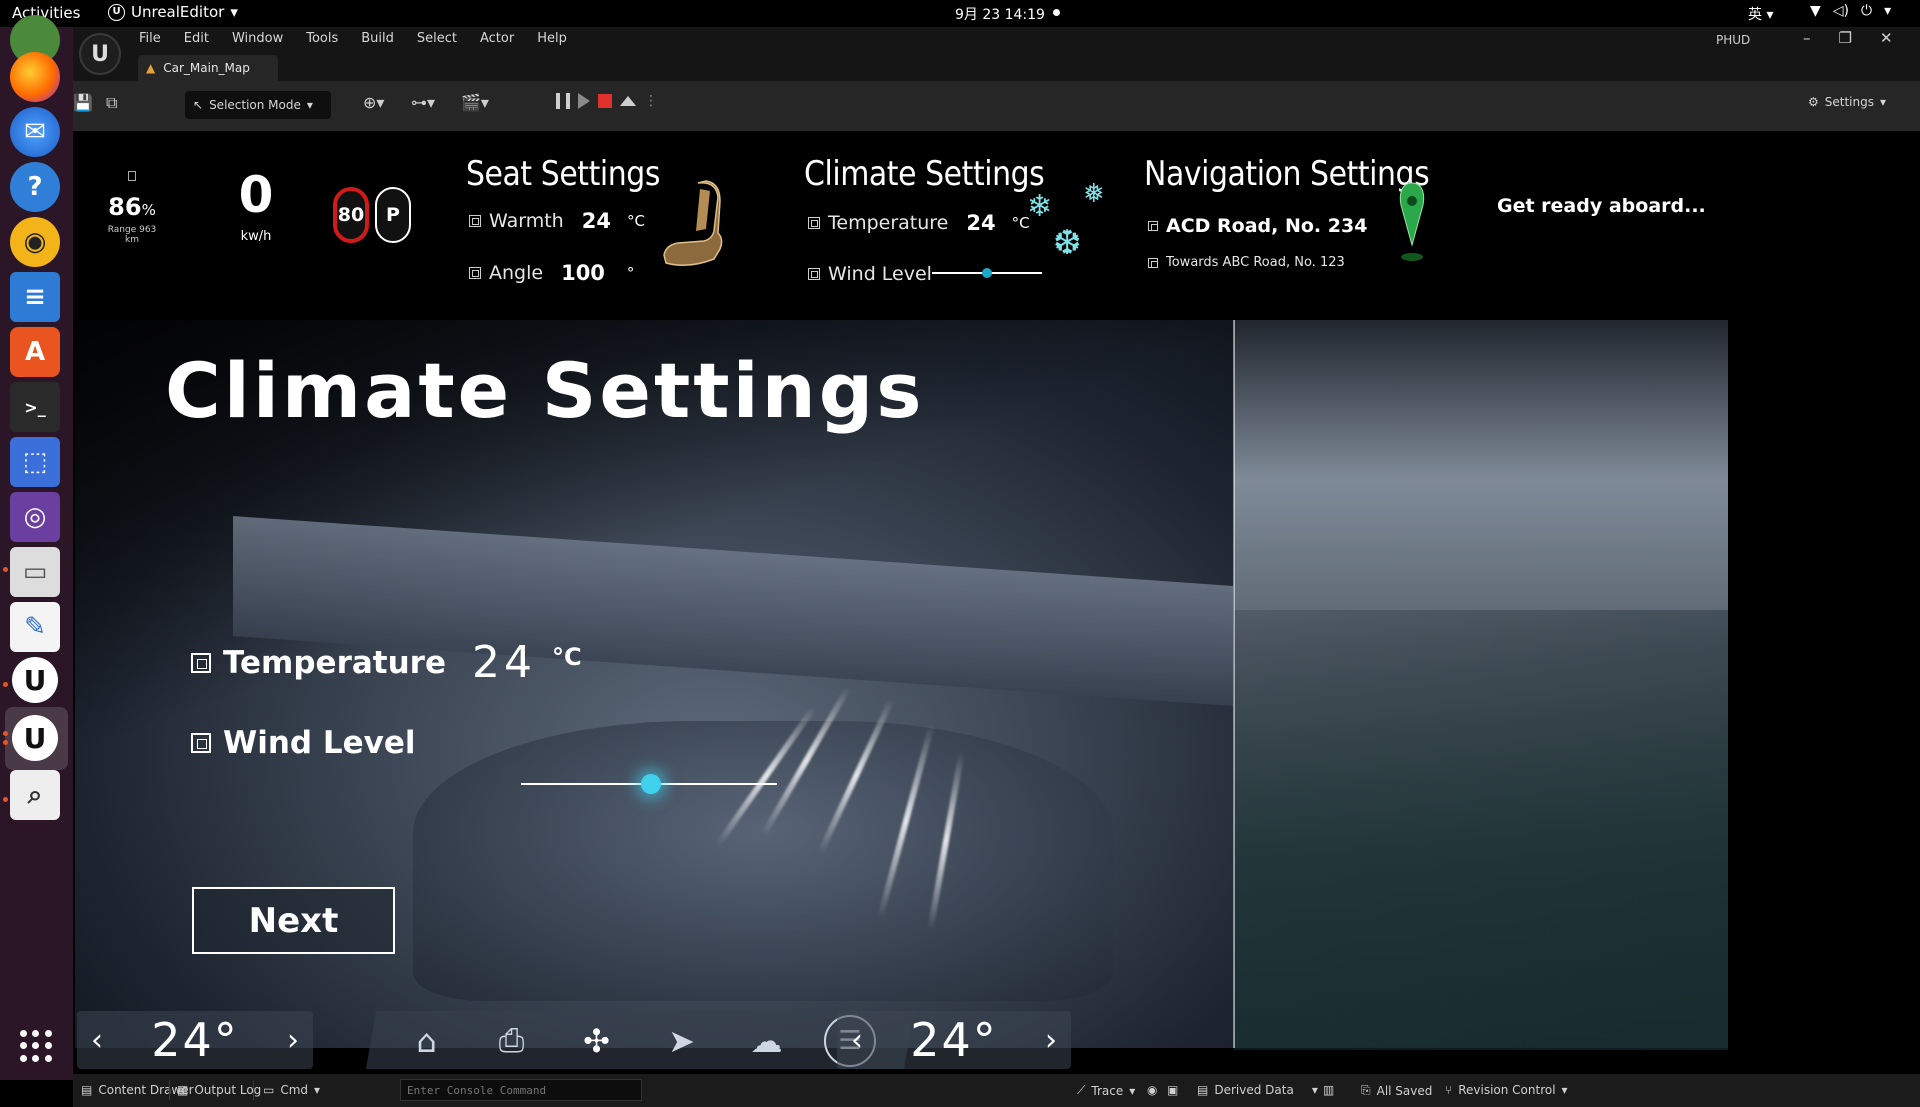  What do you see at coordinates (1841, 11) in the screenshot?
I see `volume-icon: ◁)` at bounding box center [1841, 11].